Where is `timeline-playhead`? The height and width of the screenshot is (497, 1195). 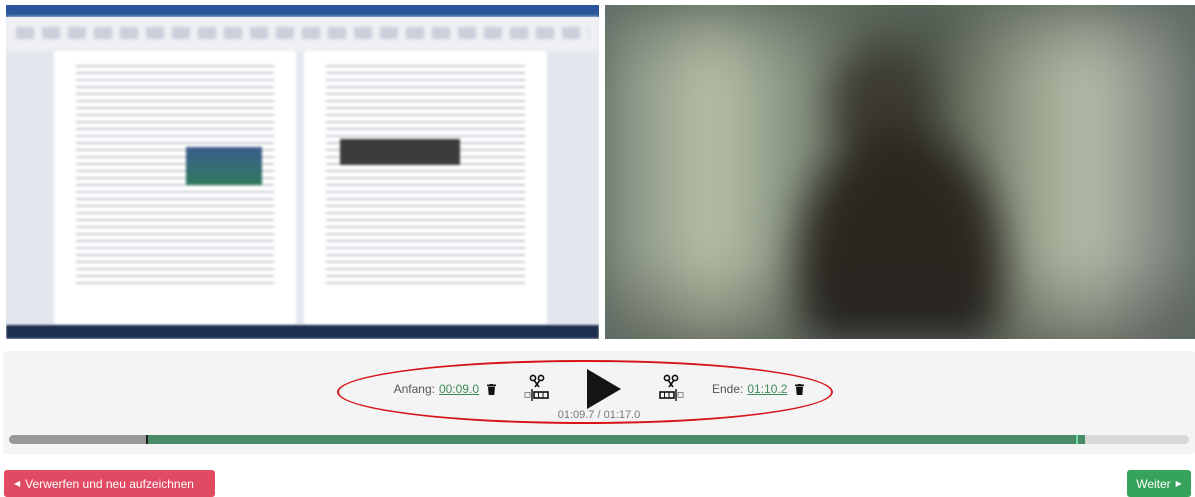
timeline-playhead is located at coordinates (1077, 439).